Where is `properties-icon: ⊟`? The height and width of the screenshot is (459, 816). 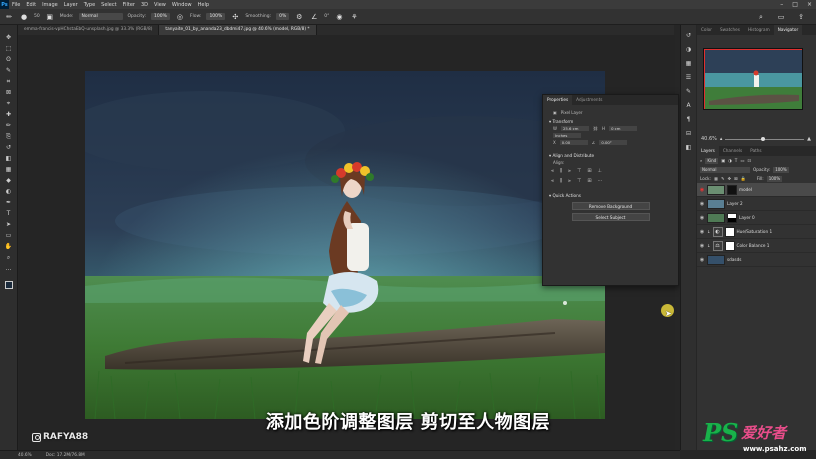 properties-icon: ⊟ is located at coordinates (689, 133).